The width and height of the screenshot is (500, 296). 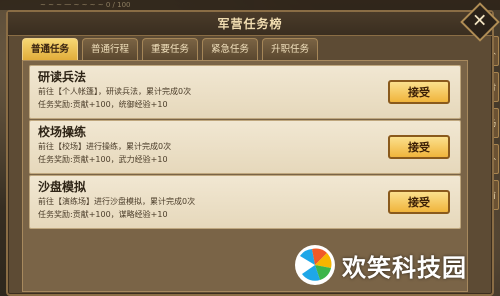 I want to click on title-bar: 军营任务榜, so click(x=250, y=24).